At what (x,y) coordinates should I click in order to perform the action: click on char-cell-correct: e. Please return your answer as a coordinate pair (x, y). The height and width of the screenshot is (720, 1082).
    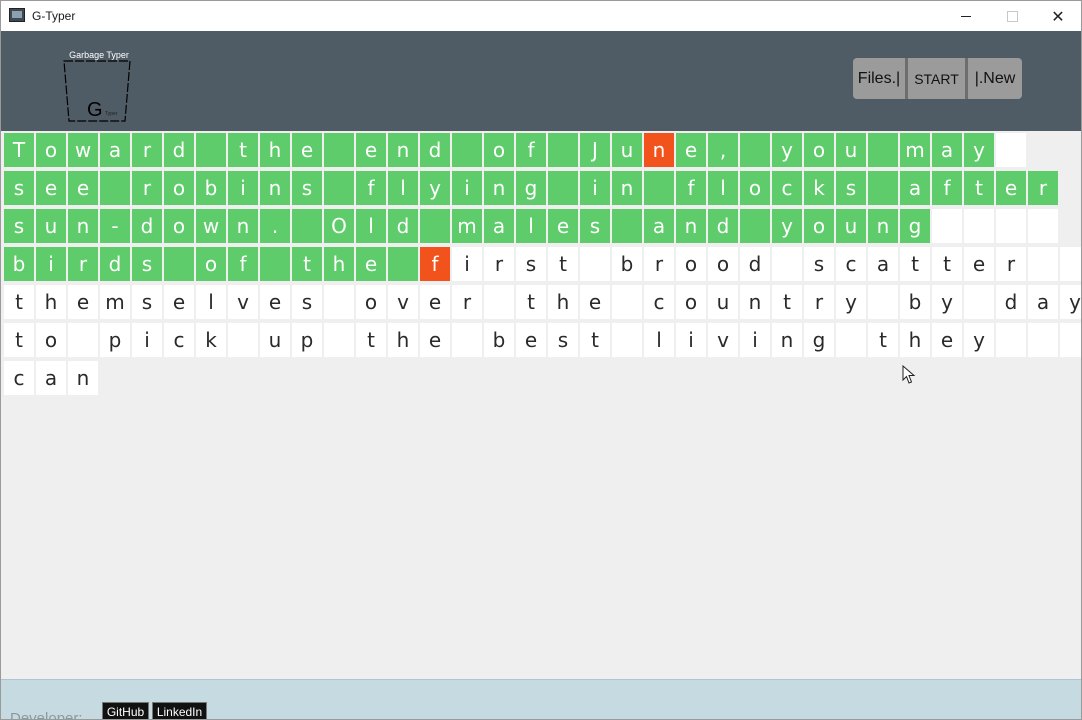
    Looking at the image, I should click on (1011, 188).